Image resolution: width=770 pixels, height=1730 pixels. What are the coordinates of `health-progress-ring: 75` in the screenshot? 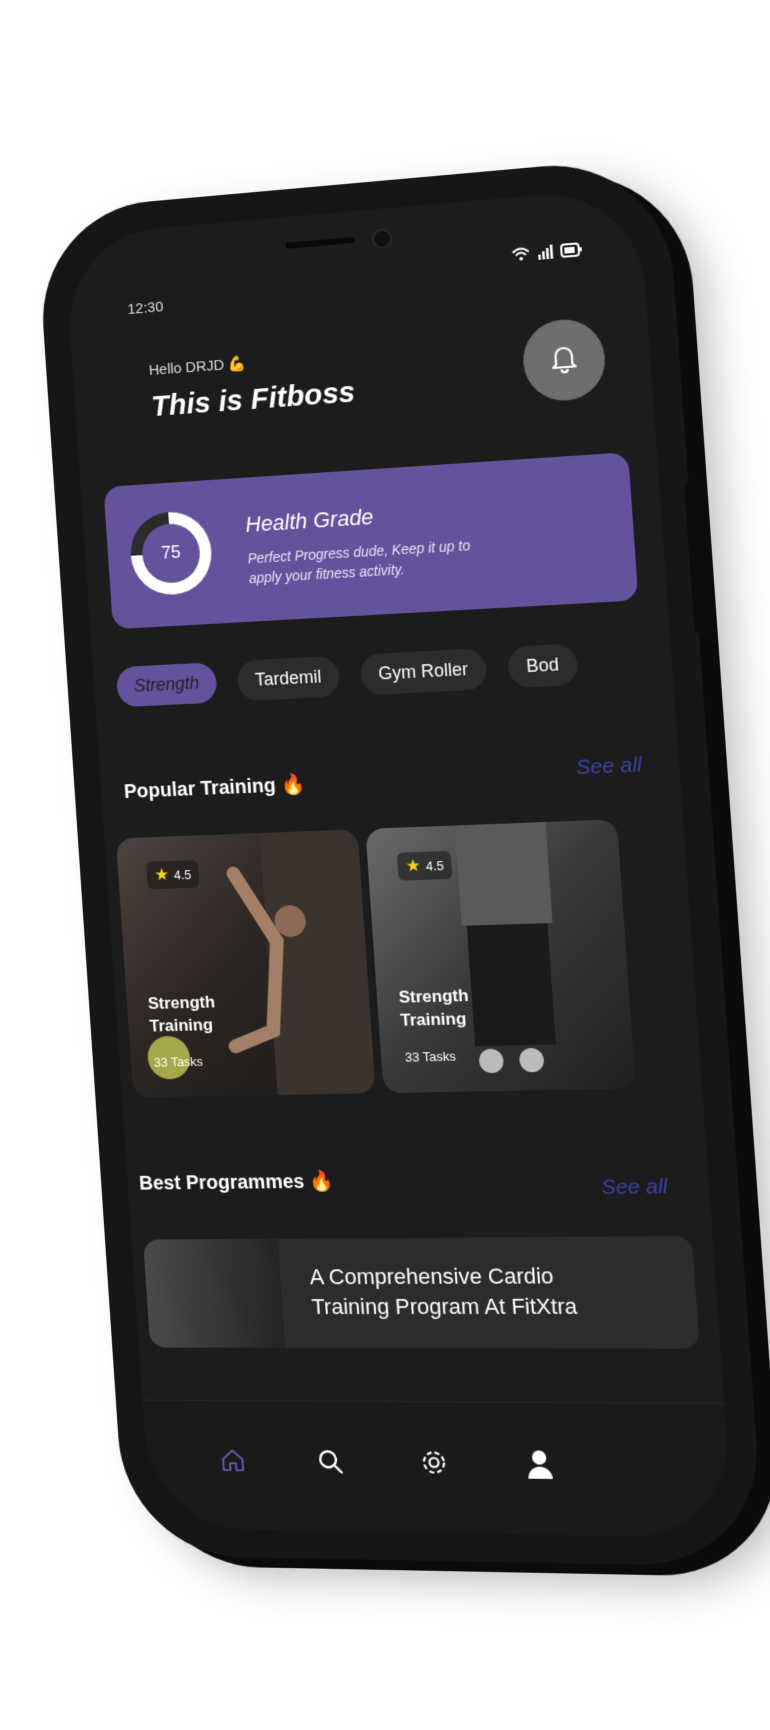 It's located at (171, 553).